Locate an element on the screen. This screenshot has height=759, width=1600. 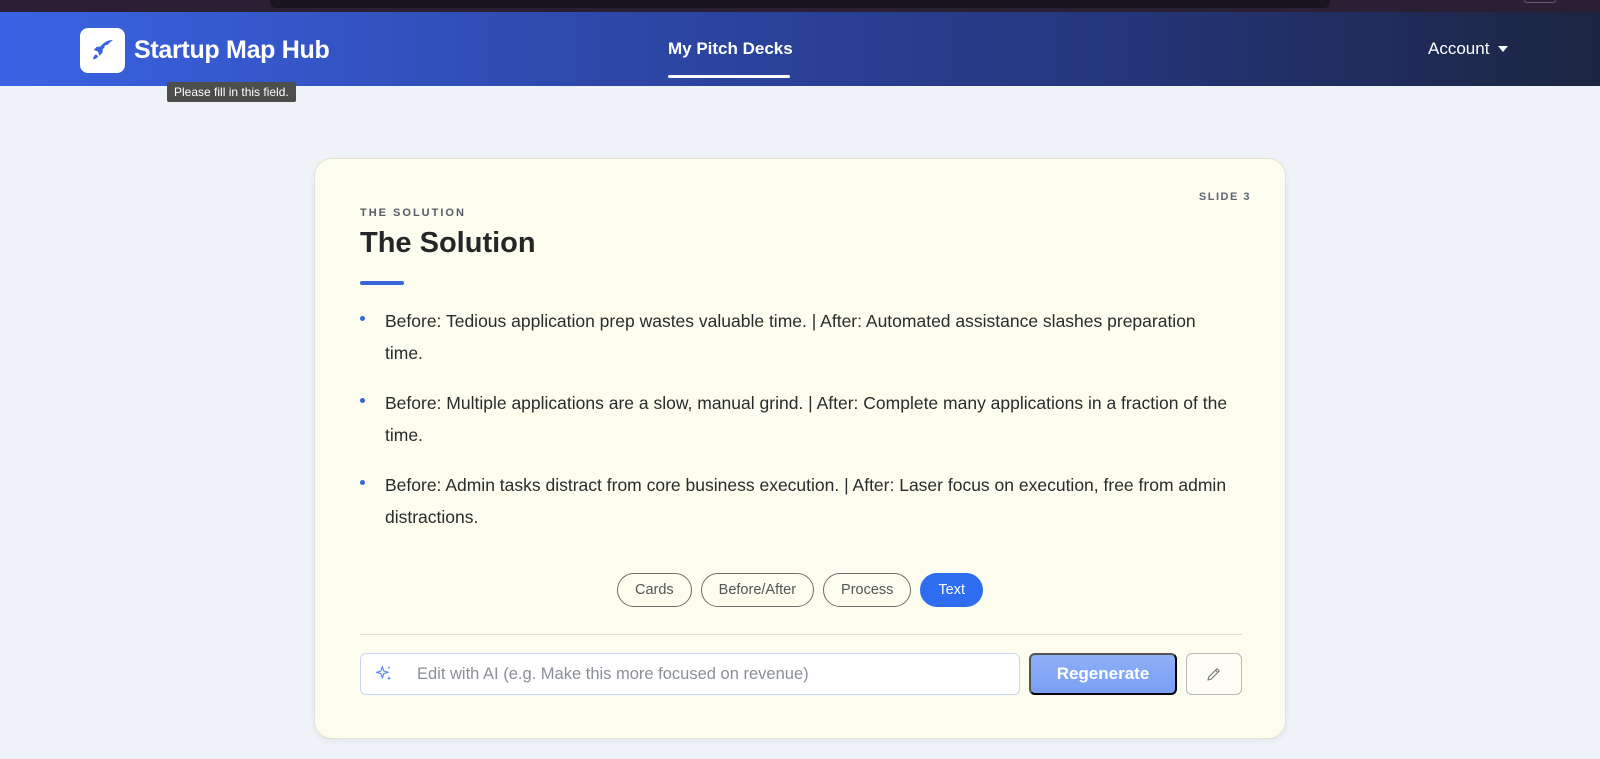
slide-eyebrow: THE SOLUTION is located at coordinates (413, 213).